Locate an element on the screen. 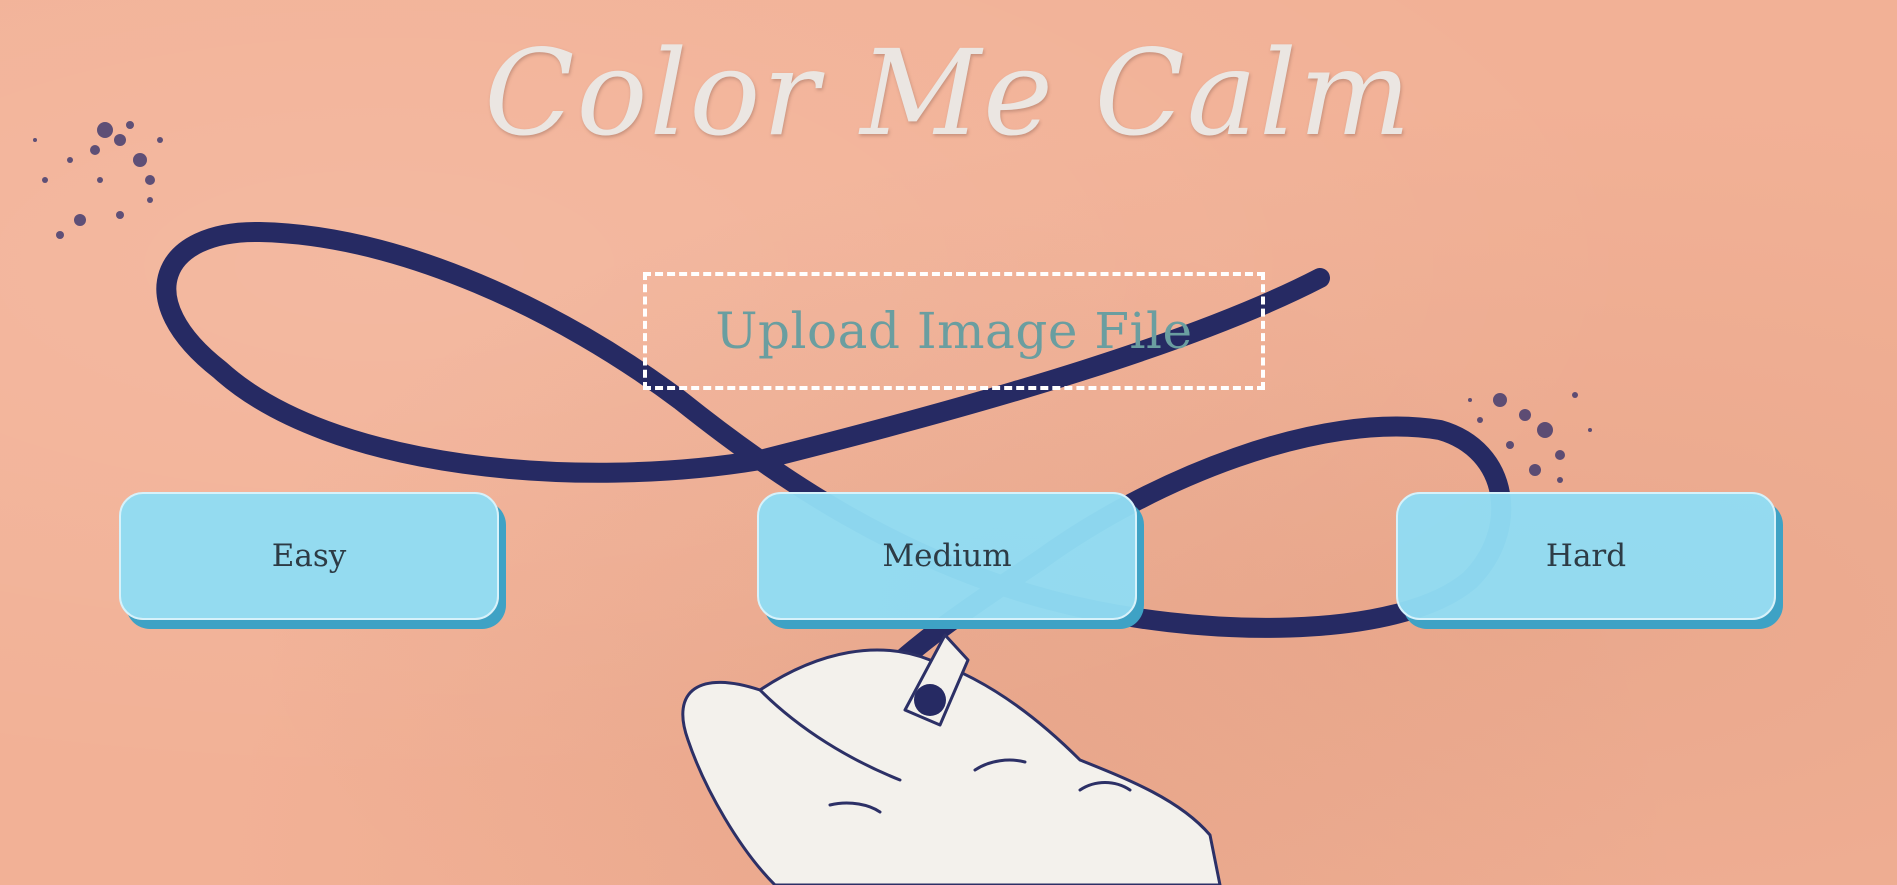 The width and height of the screenshot is (1897, 885). easy-button-label: Easy is located at coordinates (309, 556).